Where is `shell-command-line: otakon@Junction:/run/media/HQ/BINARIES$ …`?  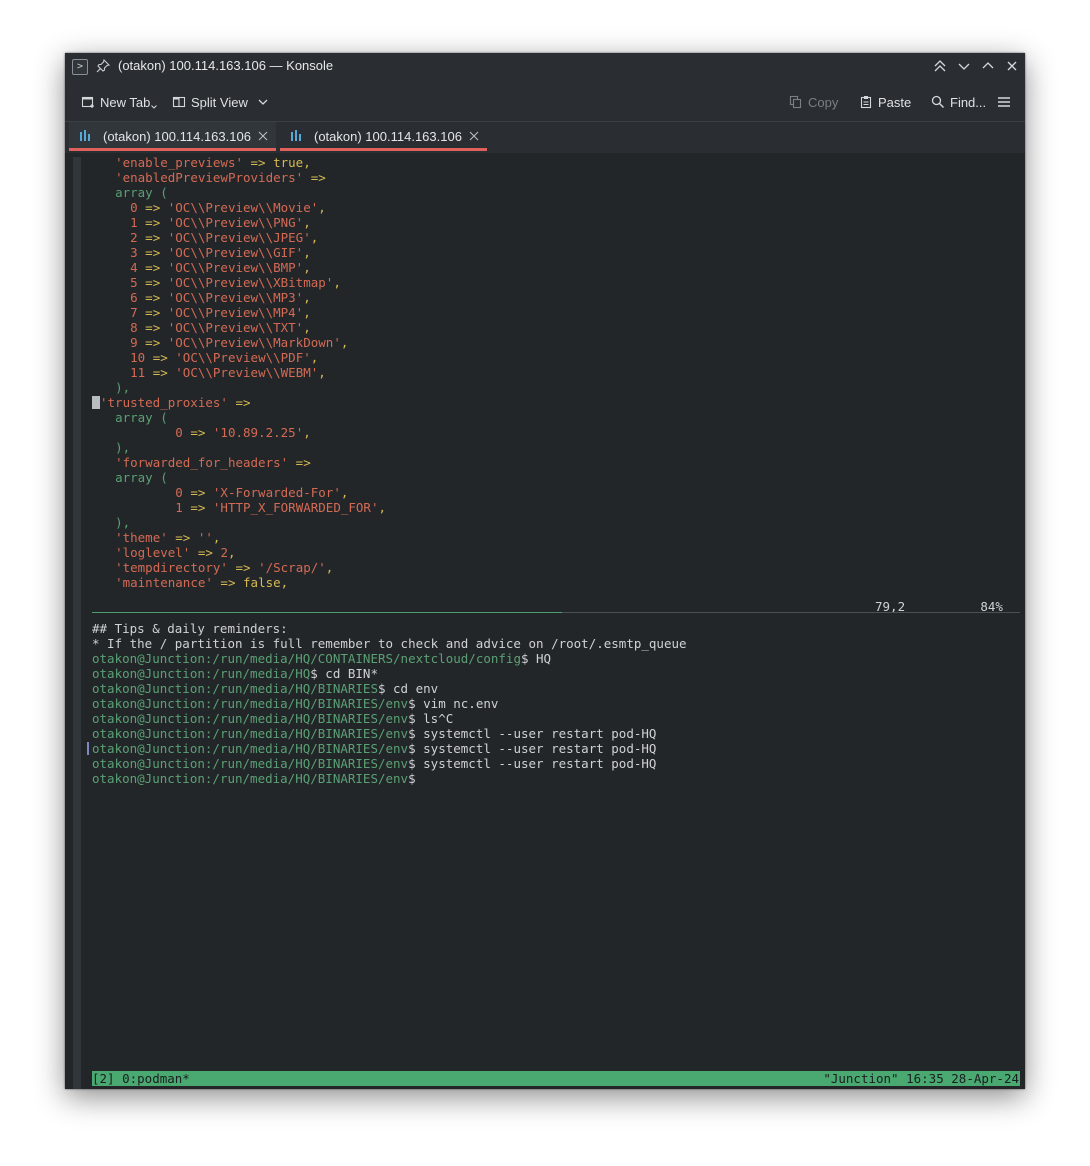 shell-command-line: otakon@Junction:/run/media/HQ/BINARIES$ … is located at coordinates (265, 688).